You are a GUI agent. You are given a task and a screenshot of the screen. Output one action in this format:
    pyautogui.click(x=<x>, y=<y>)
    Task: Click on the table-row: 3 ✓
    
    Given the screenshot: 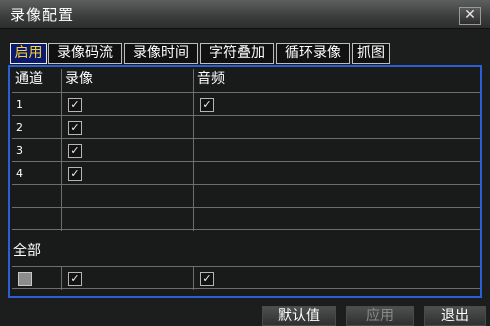 What is the action you would take?
    pyautogui.click(x=246, y=150)
    